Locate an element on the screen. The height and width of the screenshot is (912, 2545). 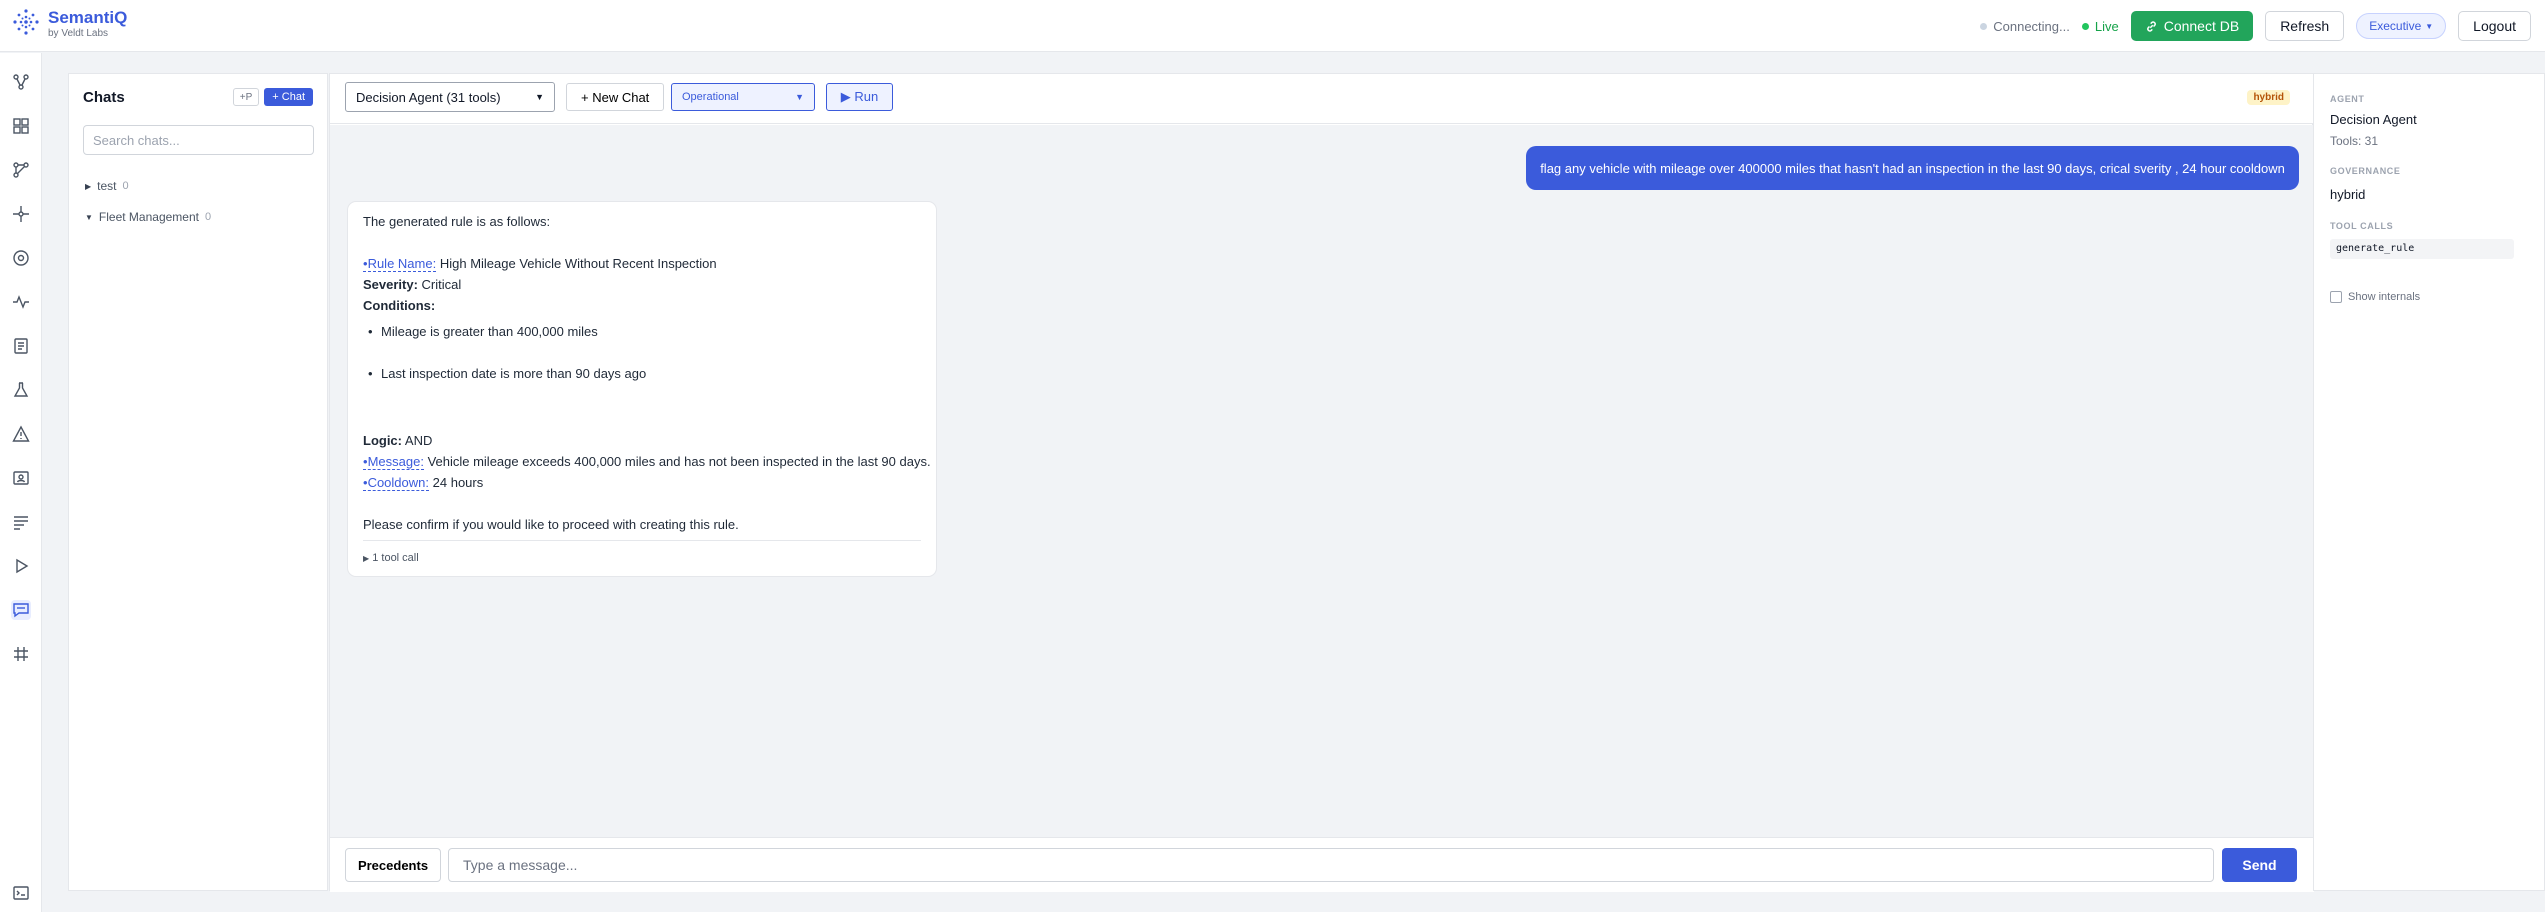
tool-call-item: generate_rule is located at coordinates (2422, 249).